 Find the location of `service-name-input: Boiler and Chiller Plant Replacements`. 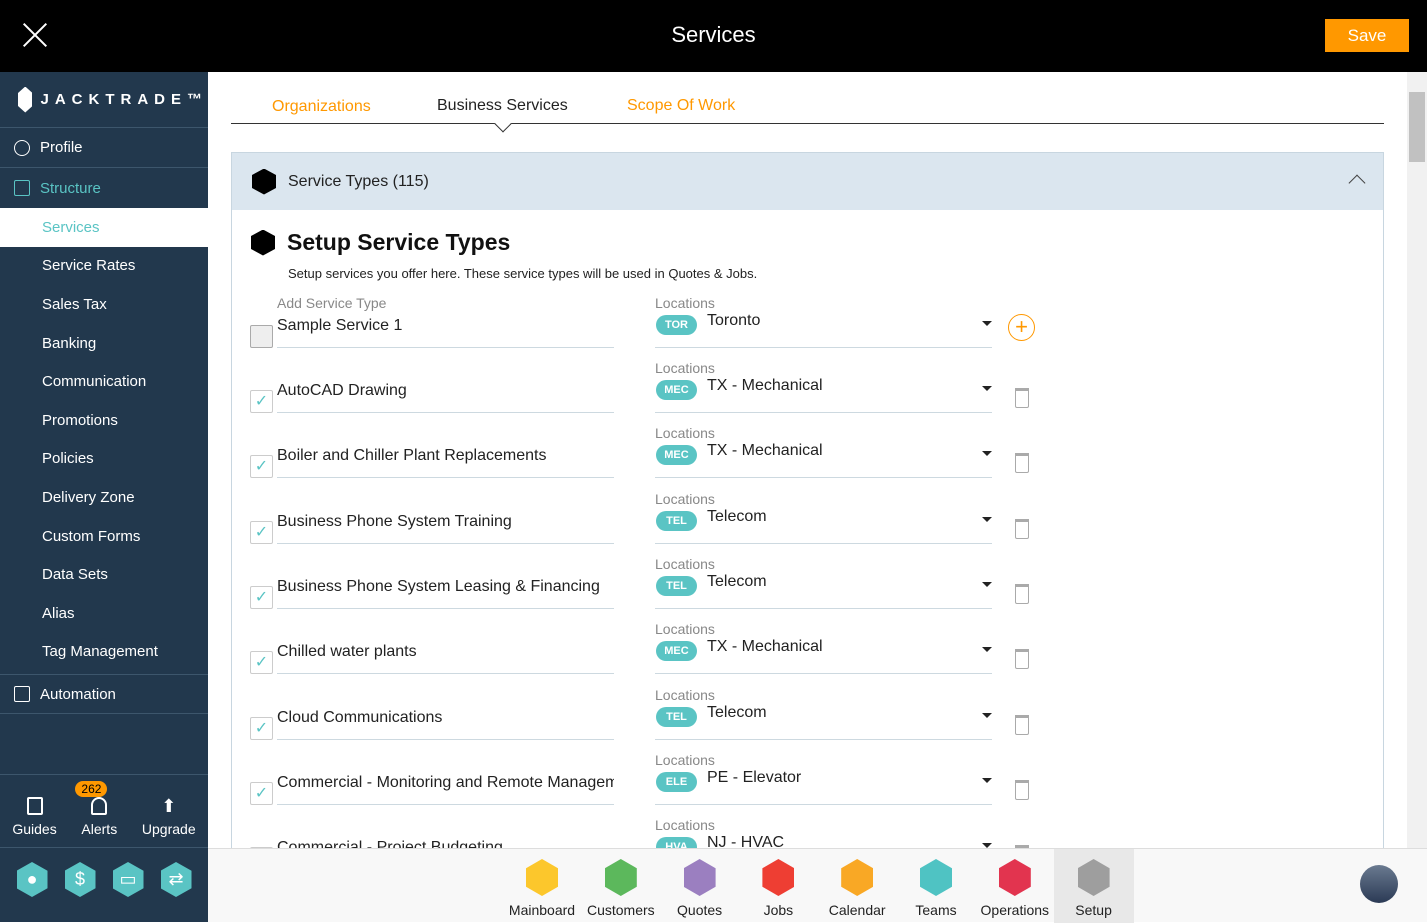

service-name-input: Boiler and Chiller Plant Replacements is located at coordinates (445, 452).